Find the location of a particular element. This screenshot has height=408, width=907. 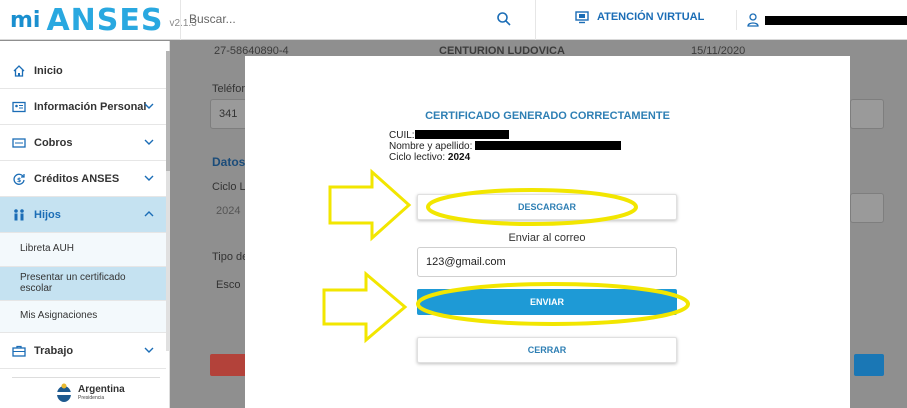

bg-field-right is located at coordinates (867, 114).